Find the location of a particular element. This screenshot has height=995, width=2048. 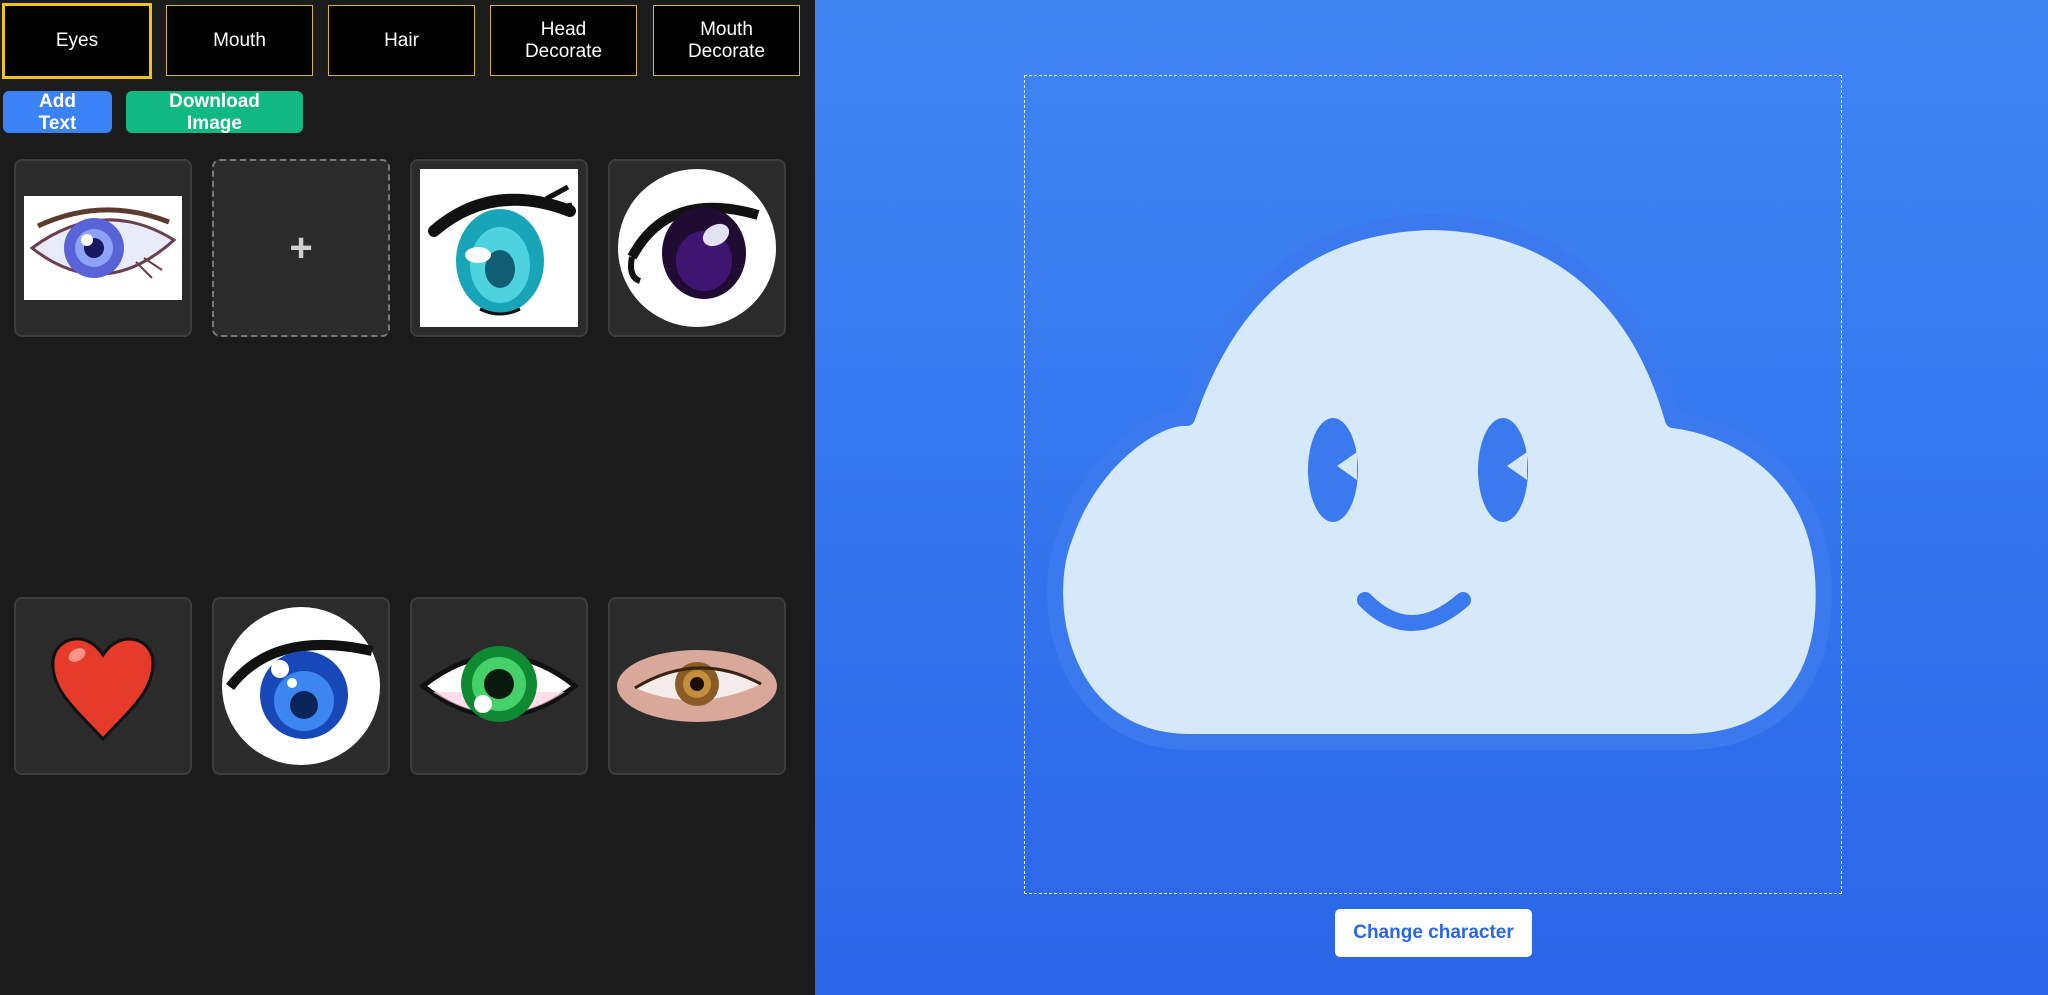

tab-head-decorate-label: Head Decorate is located at coordinates (563, 40).